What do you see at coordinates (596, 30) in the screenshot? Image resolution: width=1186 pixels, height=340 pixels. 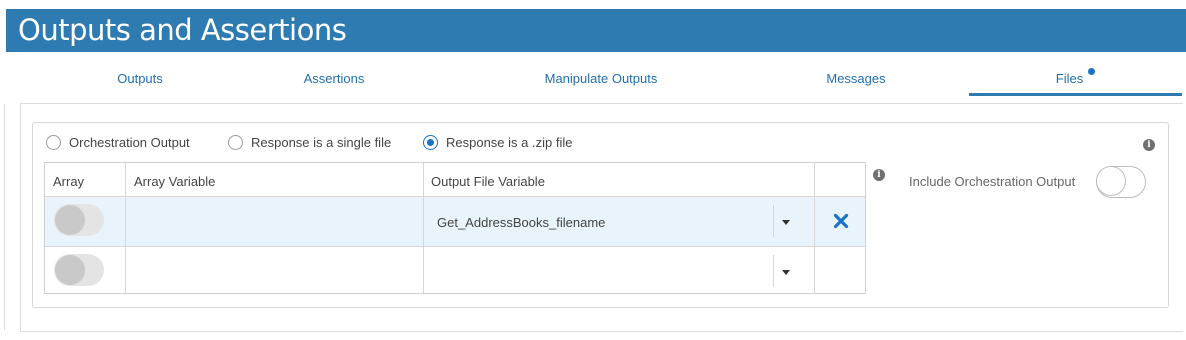 I see `page-title: Outputs and Assertions` at bounding box center [596, 30].